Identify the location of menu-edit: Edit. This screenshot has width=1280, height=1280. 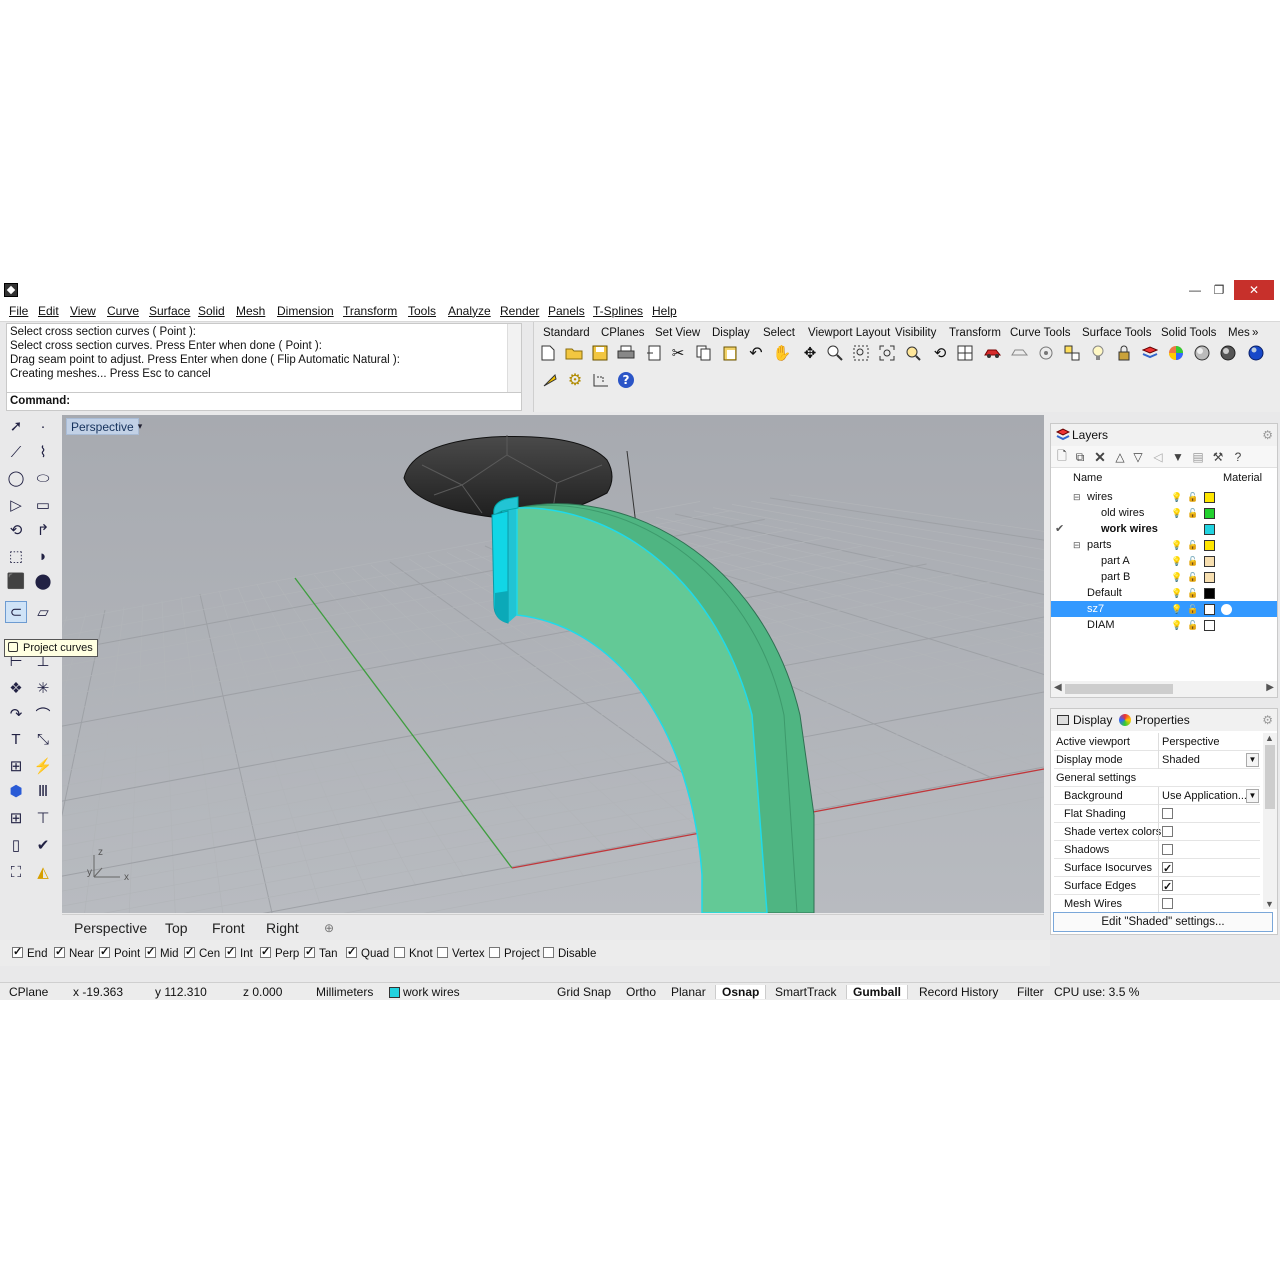
(48, 311).